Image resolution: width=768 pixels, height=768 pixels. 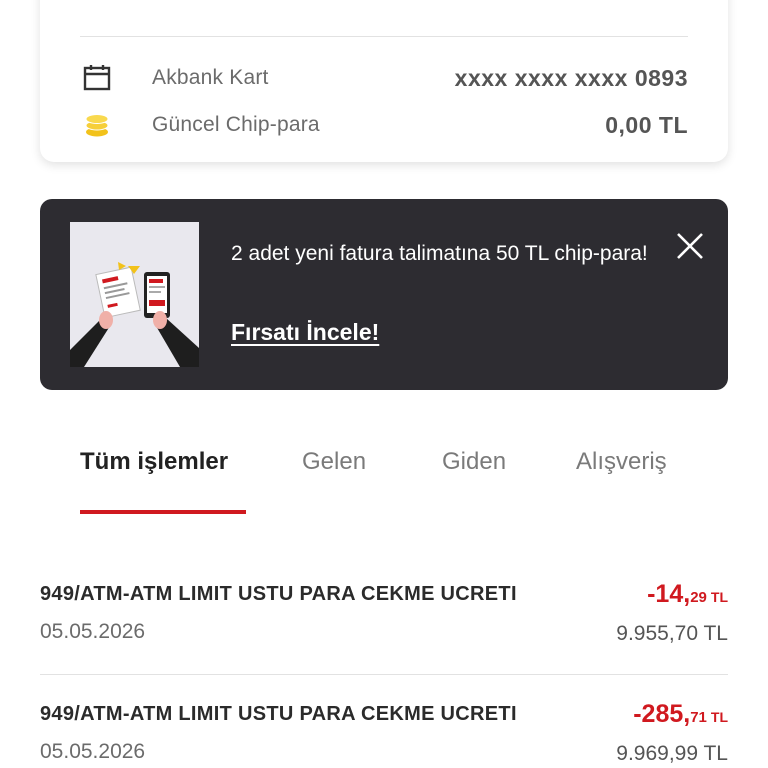 I want to click on chip-para-label: Güncel Chip-para, so click(x=236, y=124).